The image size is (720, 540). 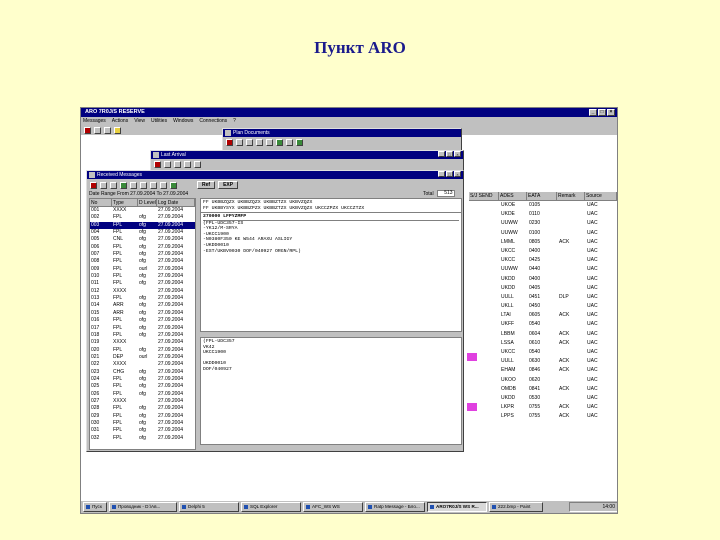 What do you see at coordinates (142, 254) in the screenshot?
I see `message-row: 007 FPL ofg 27.09.2004` at bounding box center [142, 254].